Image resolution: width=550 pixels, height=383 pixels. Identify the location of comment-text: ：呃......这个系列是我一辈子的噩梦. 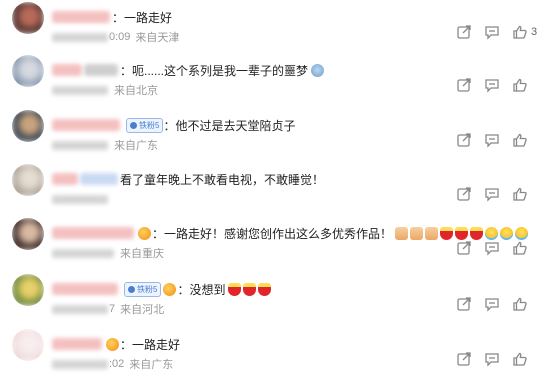
(214, 70).